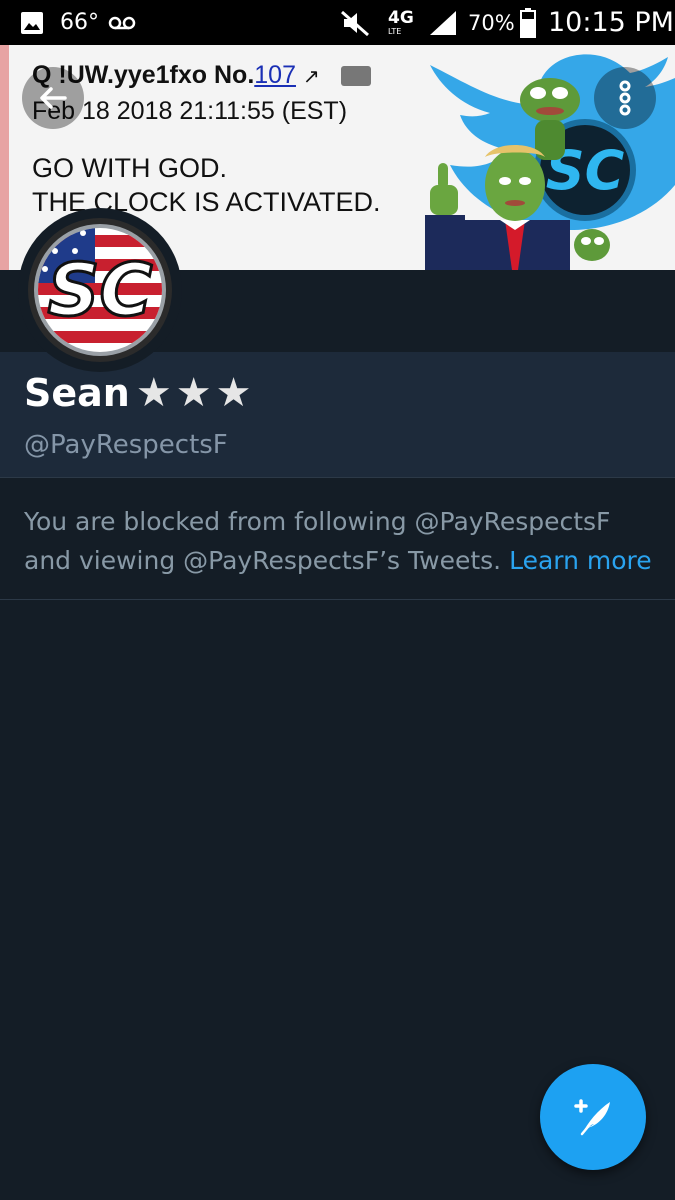  What do you see at coordinates (122, 22) in the screenshot?
I see `voicemail-icon` at bounding box center [122, 22].